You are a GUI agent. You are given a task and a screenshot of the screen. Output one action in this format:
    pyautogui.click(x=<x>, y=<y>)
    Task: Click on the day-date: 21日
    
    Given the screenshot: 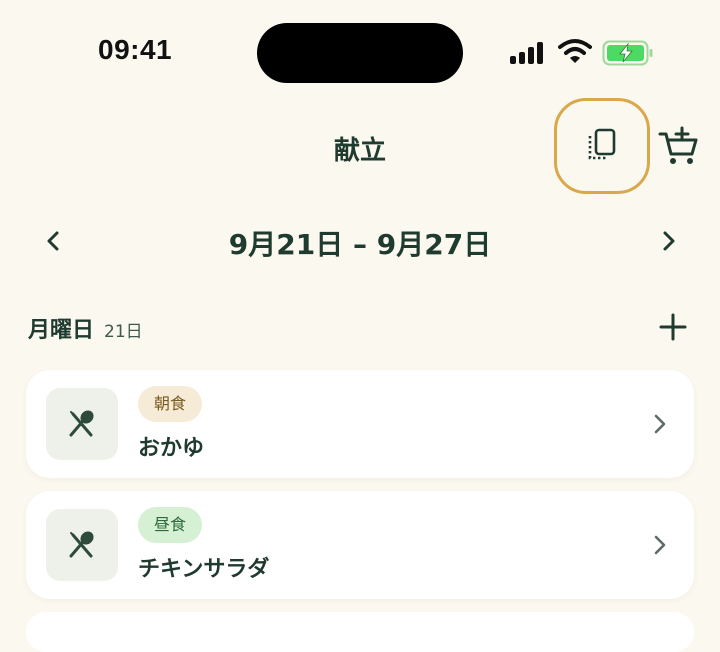 What is the action you would take?
    pyautogui.click(x=123, y=332)
    